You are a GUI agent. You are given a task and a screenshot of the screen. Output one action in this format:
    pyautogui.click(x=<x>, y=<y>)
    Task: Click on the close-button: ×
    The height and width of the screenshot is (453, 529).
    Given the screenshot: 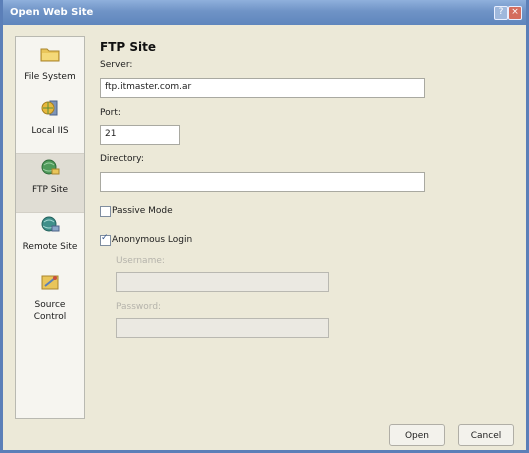 What is the action you would take?
    pyautogui.click(x=515, y=13)
    